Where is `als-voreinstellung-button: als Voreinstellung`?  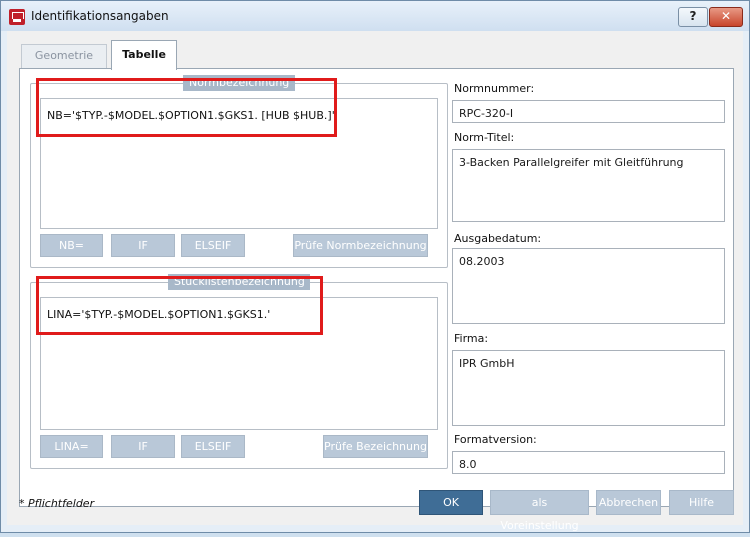
als-voreinstellung-button: als Voreinstellung is located at coordinates (539, 511).